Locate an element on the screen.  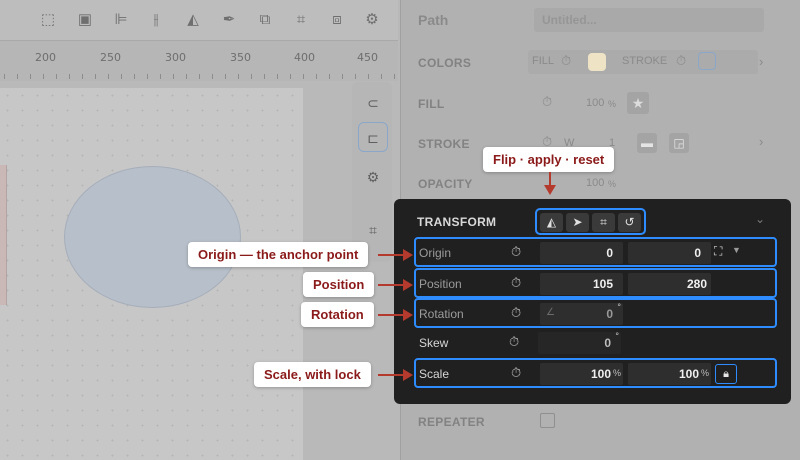
repeater-checkbox is located at coordinates (547, 420).